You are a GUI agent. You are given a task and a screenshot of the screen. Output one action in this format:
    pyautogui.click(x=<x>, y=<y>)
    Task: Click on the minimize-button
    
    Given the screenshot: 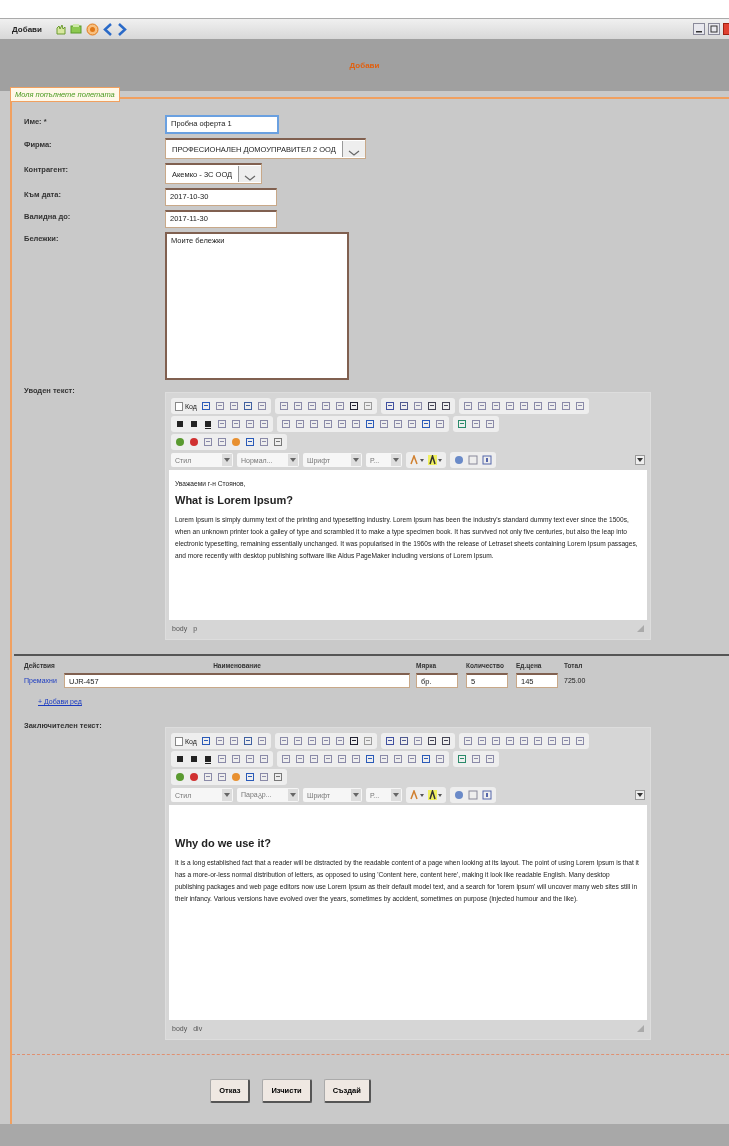 What is the action you would take?
    pyautogui.click(x=699, y=29)
    